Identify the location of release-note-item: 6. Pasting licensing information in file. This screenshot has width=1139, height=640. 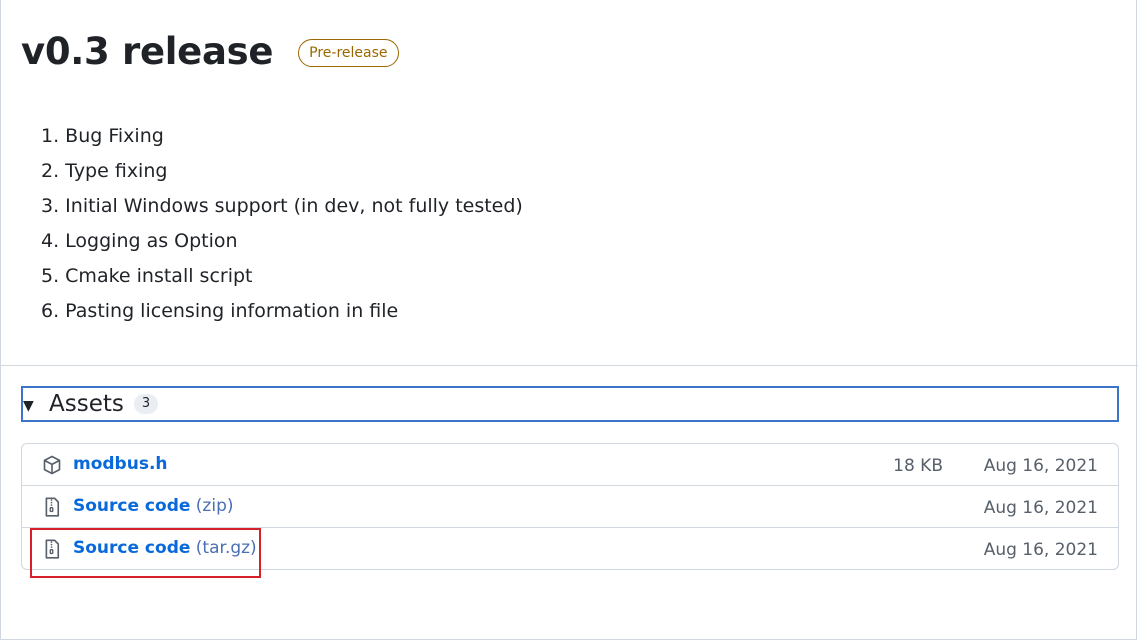
(220, 311).